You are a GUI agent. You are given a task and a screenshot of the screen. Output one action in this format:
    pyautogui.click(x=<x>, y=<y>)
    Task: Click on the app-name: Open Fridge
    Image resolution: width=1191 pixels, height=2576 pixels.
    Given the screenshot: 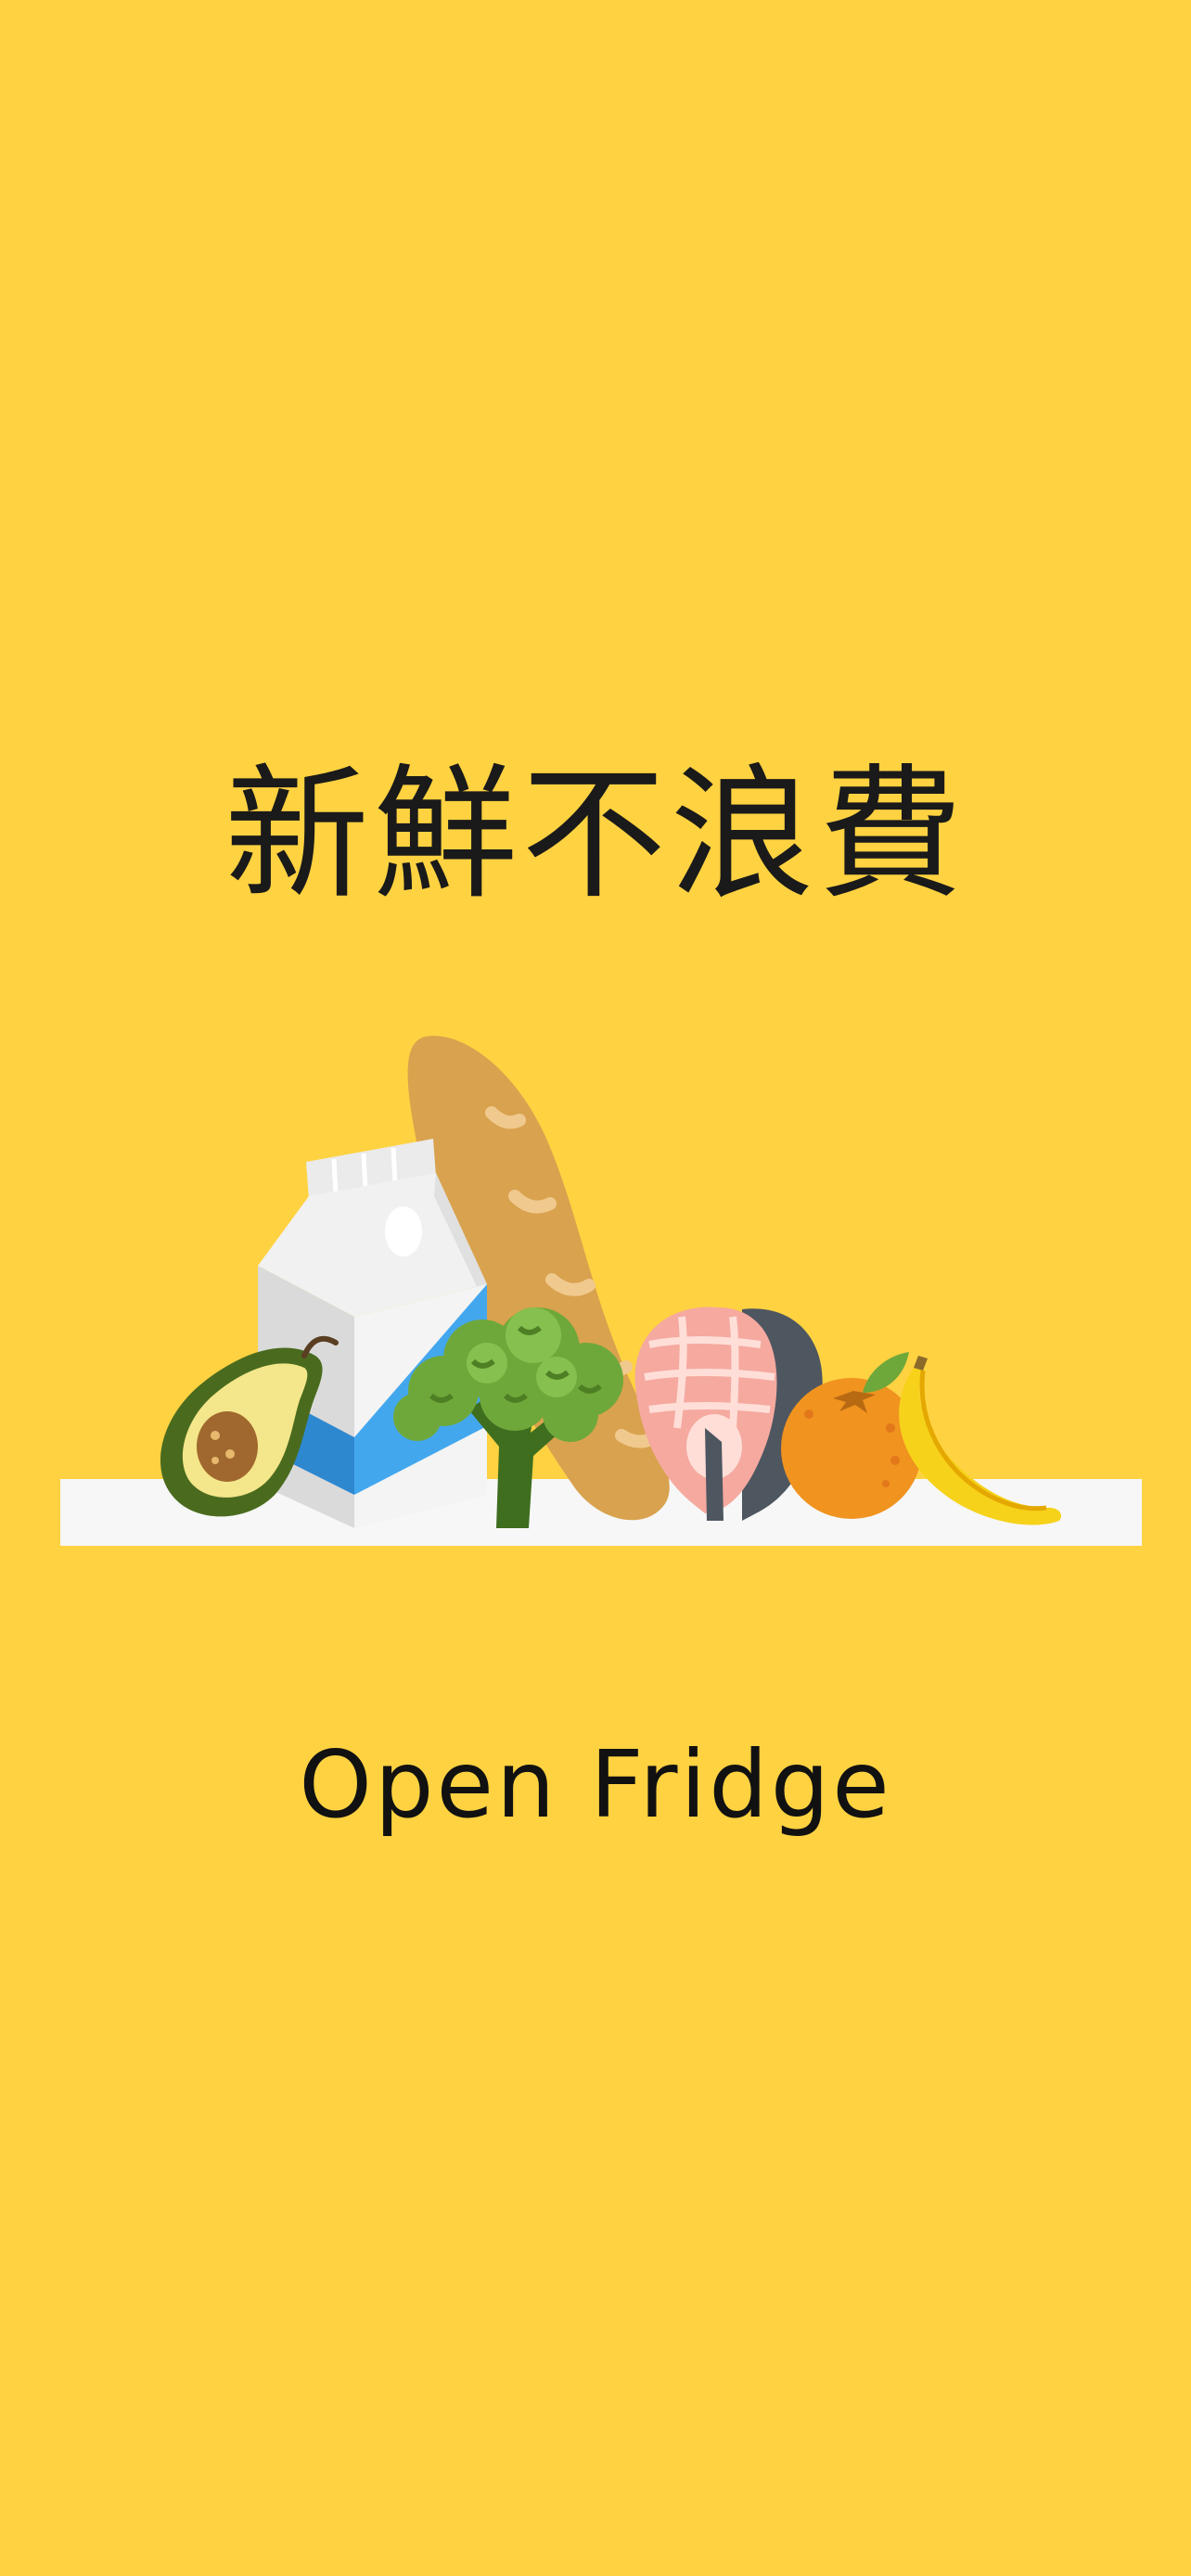 What is the action you would take?
    pyautogui.click(x=595, y=1785)
    